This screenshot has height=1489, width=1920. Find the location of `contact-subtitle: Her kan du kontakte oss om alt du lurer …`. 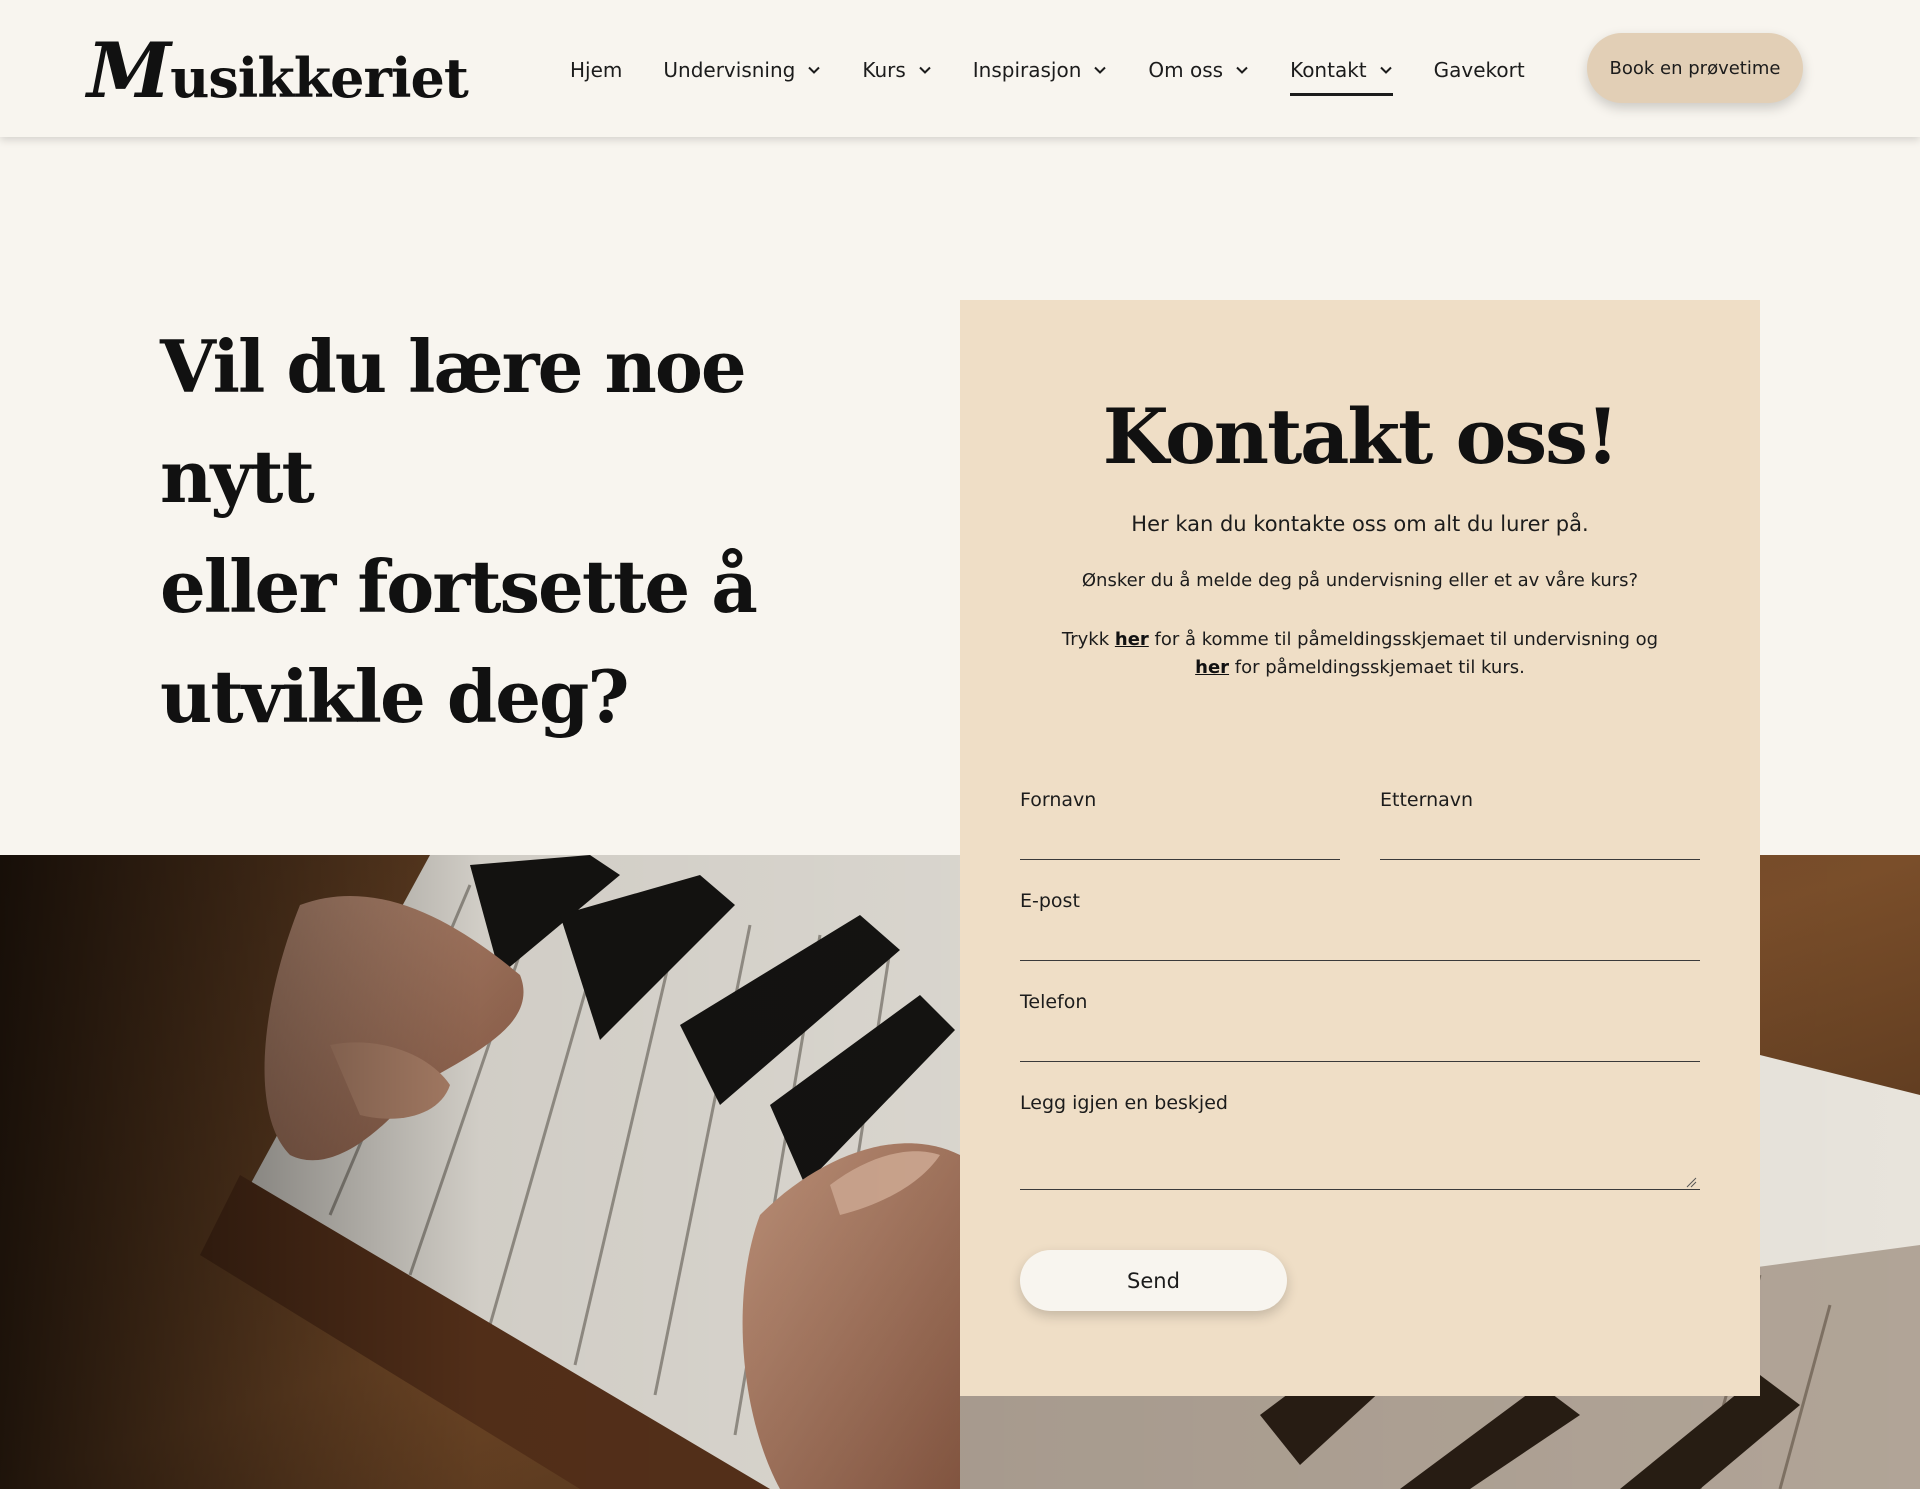

contact-subtitle: Her kan du kontakte oss om alt du lurer … is located at coordinates (1360, 524).